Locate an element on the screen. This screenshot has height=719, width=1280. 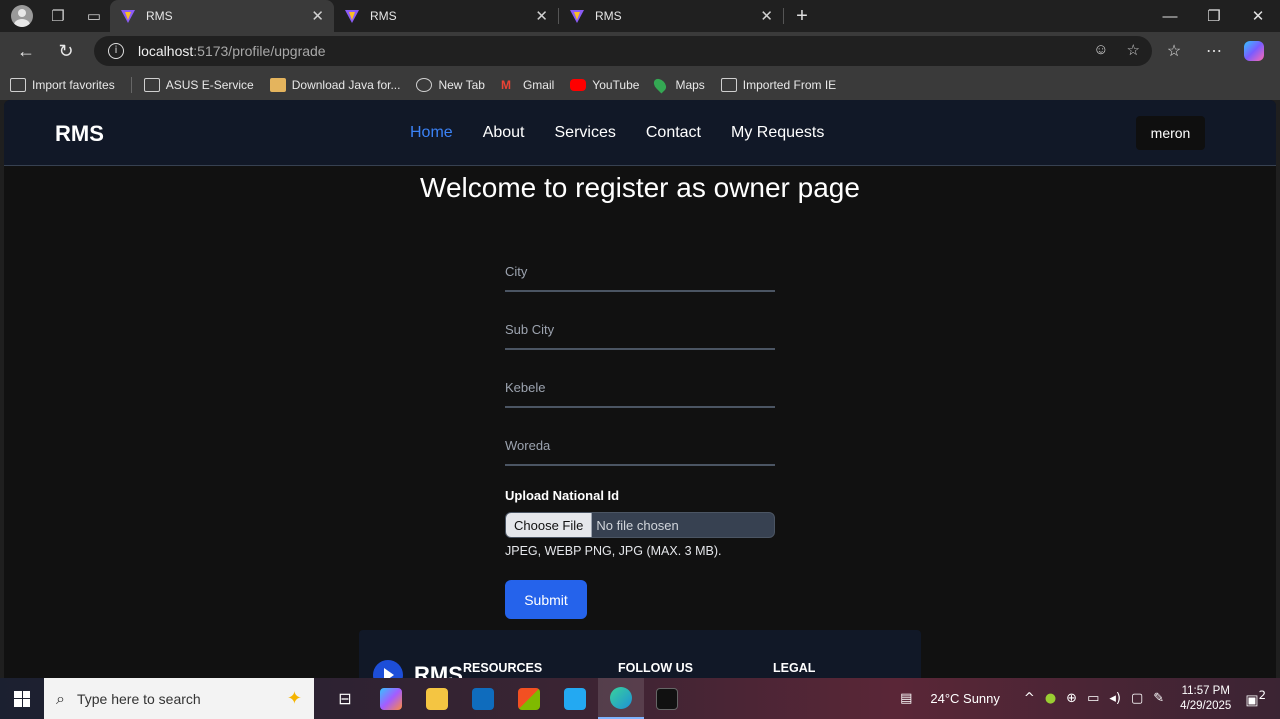
maps-icon is located at coordinates (660, 85).